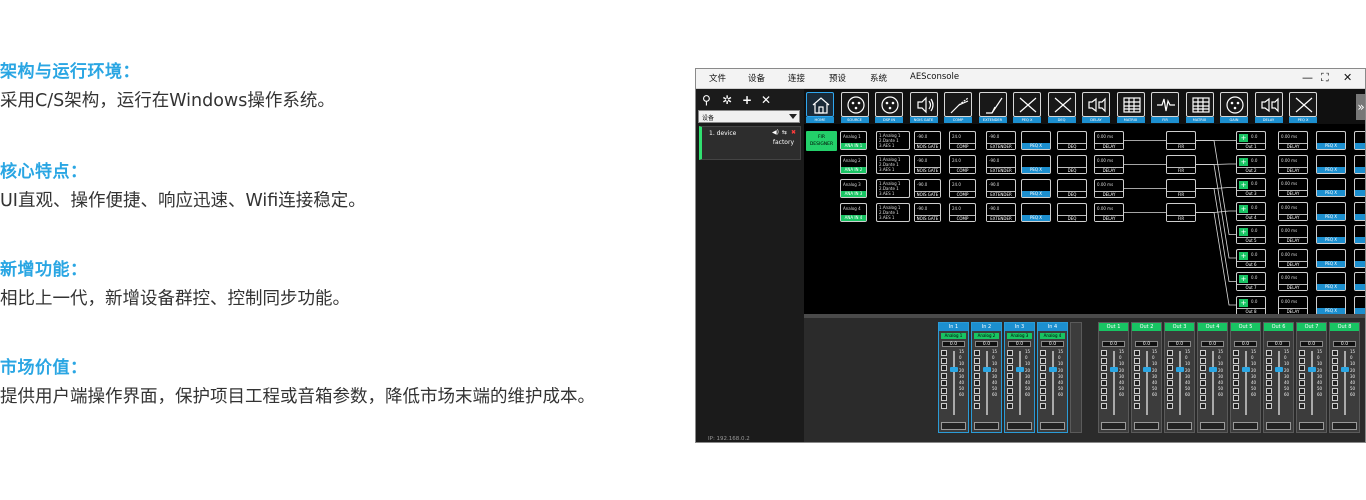 This screenshot has height=500, width=1366. I want to click on output-gain-block: +0.0 Out 8, so click(1251, 305).